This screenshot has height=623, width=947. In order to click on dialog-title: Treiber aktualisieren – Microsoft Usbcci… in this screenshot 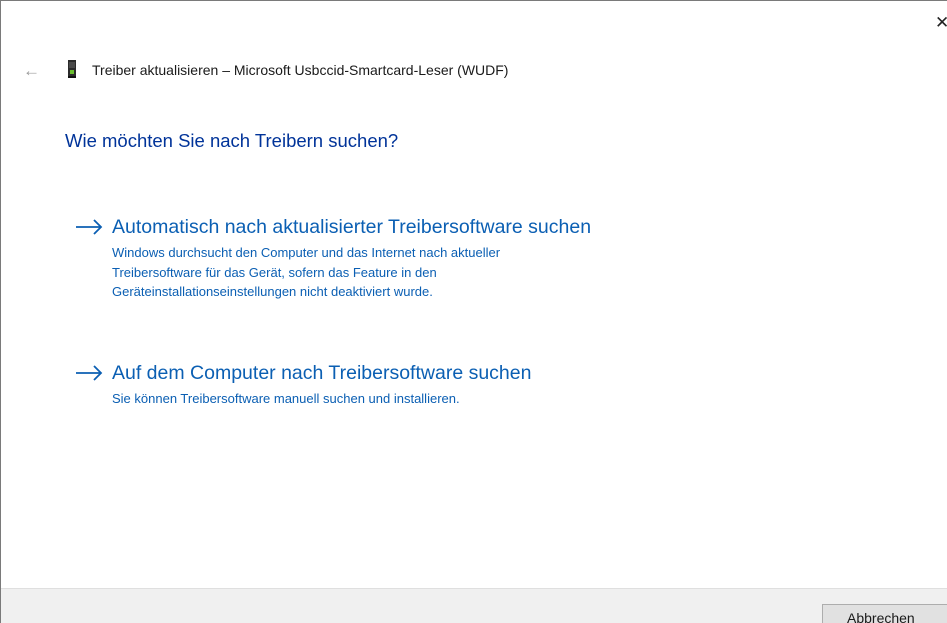, I will do `click(300, 70)`.